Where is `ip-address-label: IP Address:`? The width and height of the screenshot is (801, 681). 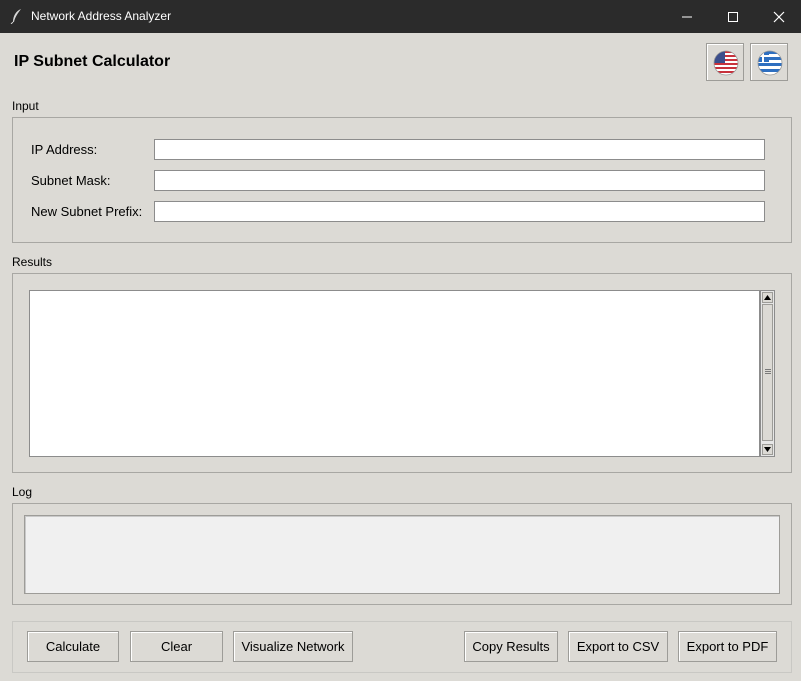
ip-address-label: IP Address: is located at coordinates (64, 149).